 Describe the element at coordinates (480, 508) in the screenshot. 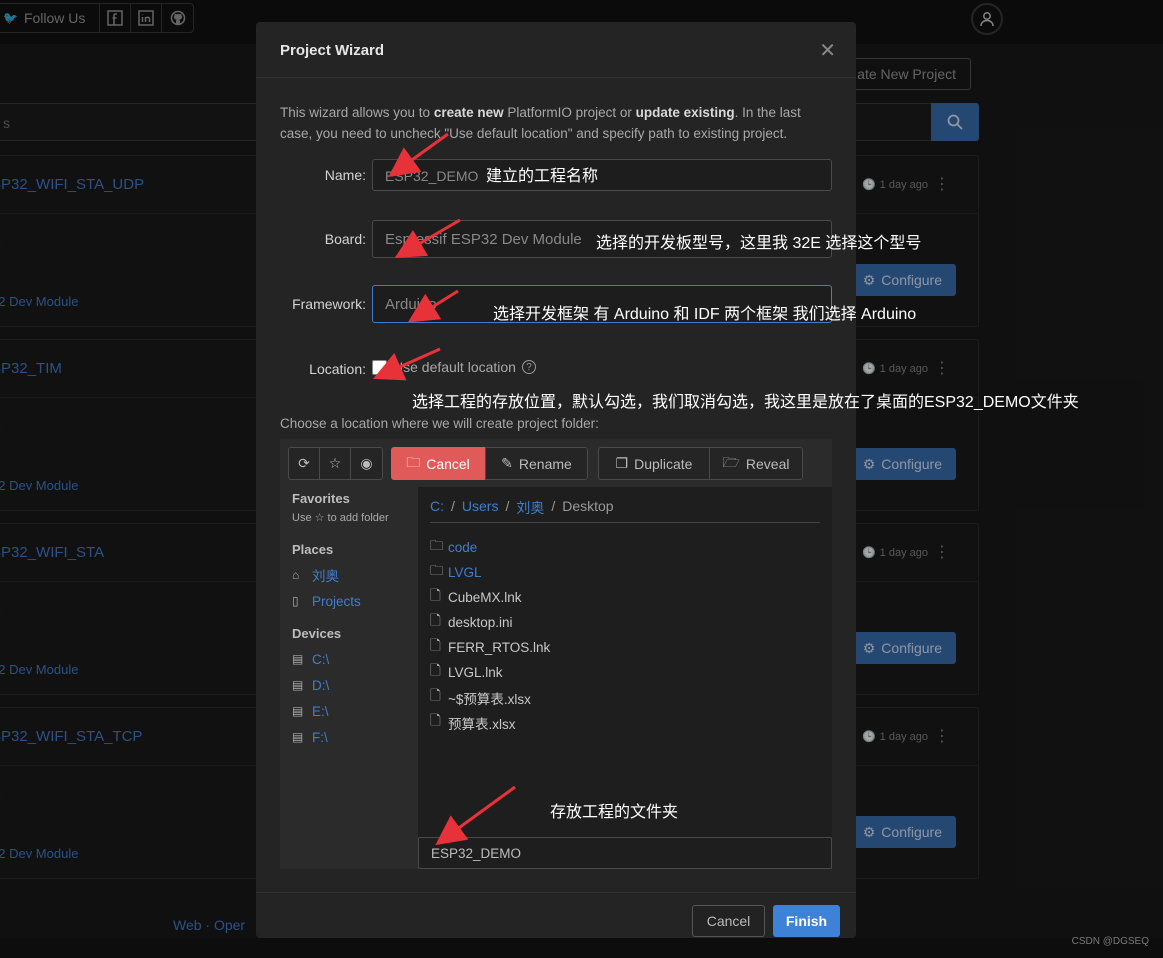

I see `breadcrumb-item: Users` at that location.